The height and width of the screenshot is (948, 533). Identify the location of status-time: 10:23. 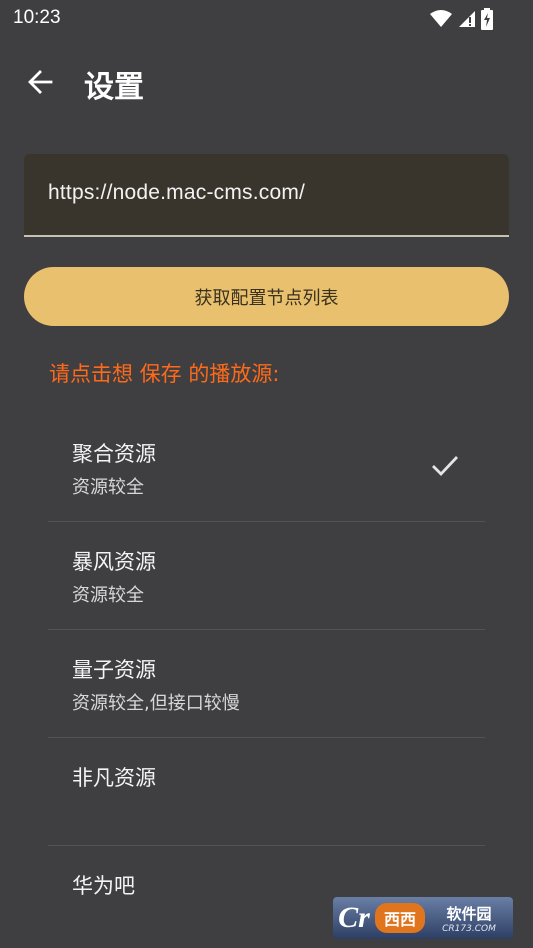
(37, 17).